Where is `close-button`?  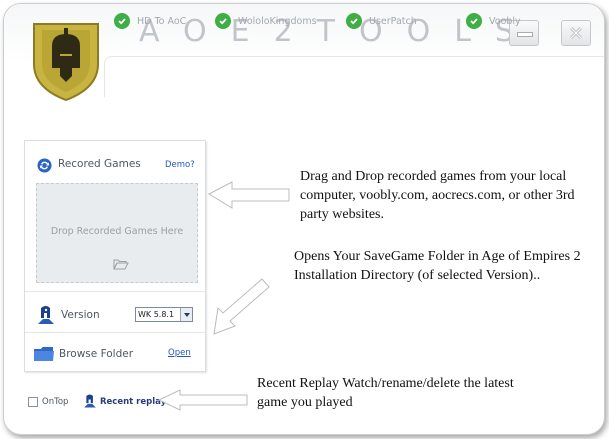
close-button is located at coordinates (576, 33).